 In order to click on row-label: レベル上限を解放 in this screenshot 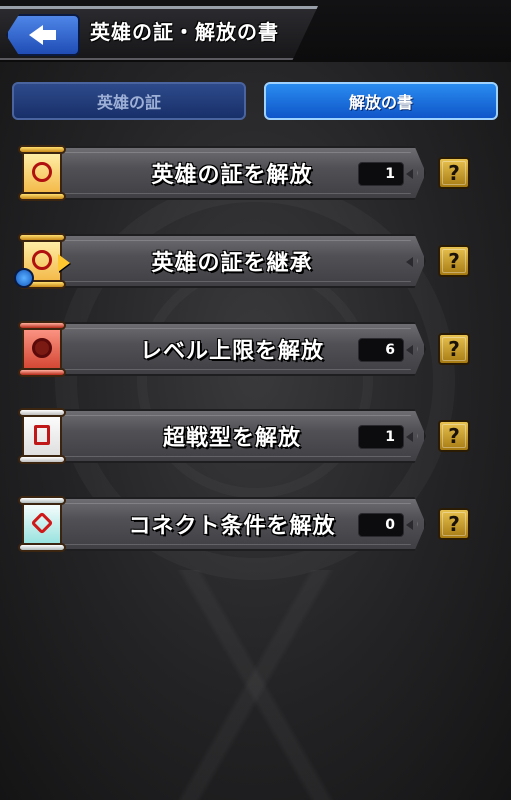, I will do `click(231, 351)`.